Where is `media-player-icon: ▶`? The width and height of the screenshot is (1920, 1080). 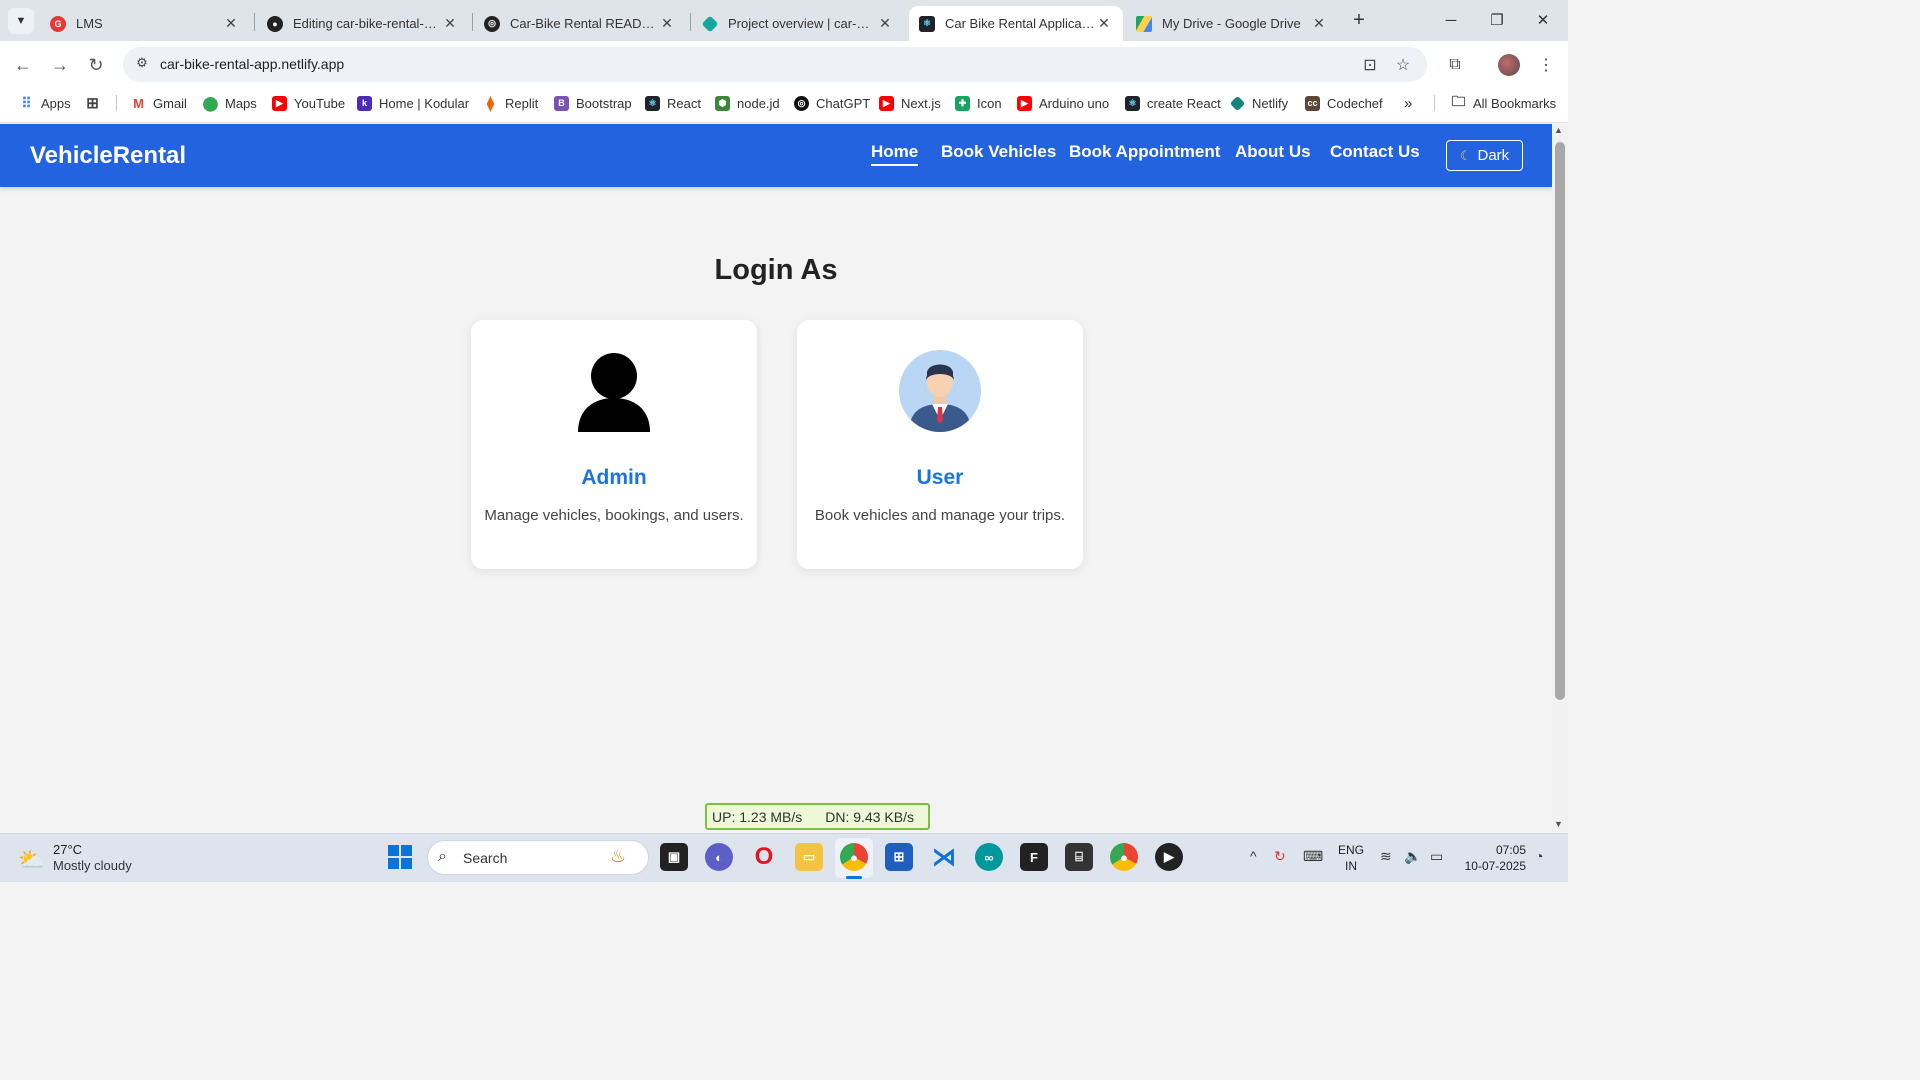 media-player-icon: ▶ is located at coordinates (1169, 857).